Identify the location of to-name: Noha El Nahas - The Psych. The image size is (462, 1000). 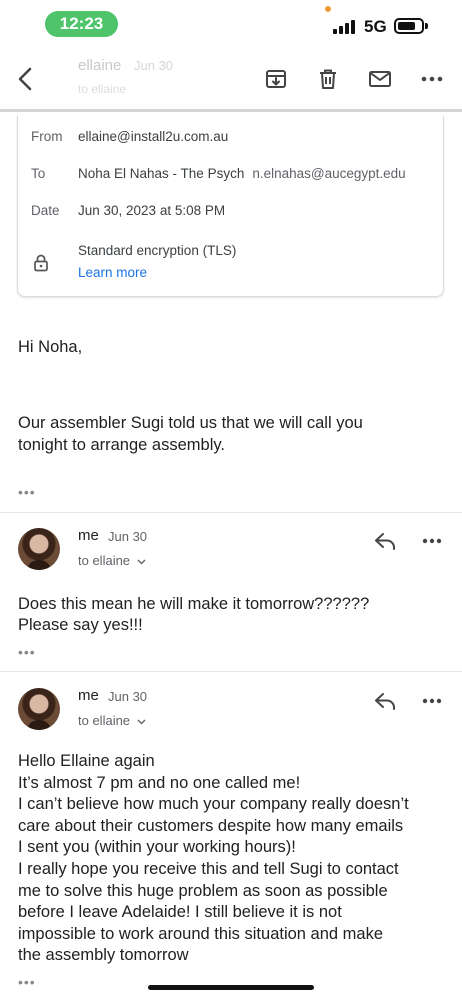
(161, 173).